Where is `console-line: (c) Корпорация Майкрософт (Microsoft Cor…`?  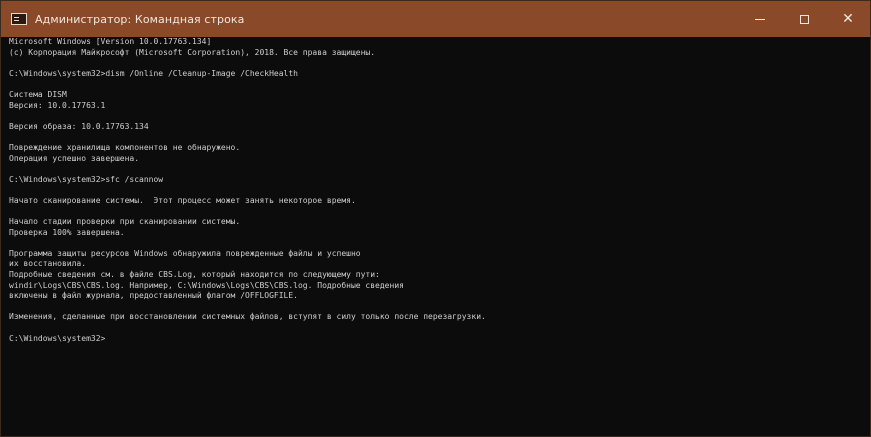
console-line: (c) Корпорация Майкрософт (Microsoft Cor… is located at coordinates (192, 52).